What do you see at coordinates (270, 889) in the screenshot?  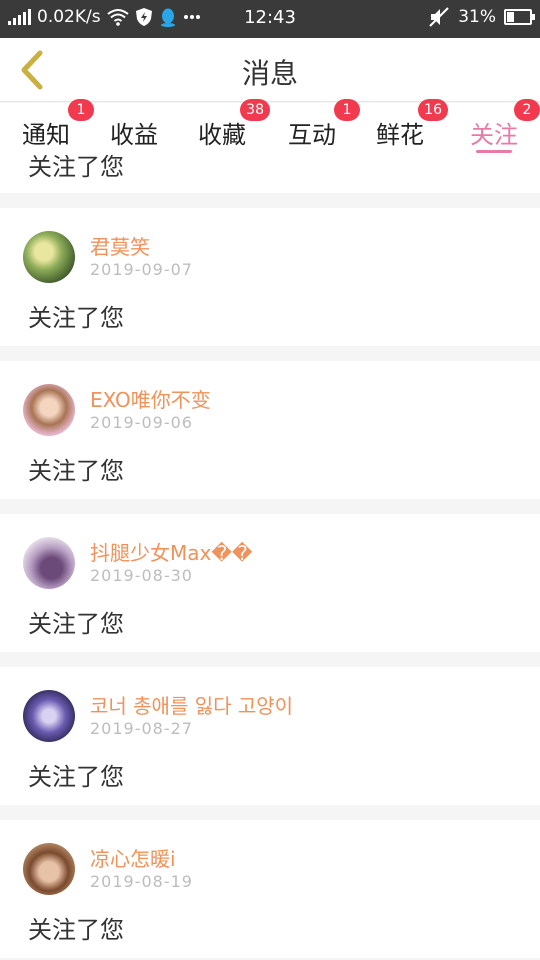 I see `list-item: 凉心怎暖i 2019-08-19 关注了您` at bounding box center [270, 889].